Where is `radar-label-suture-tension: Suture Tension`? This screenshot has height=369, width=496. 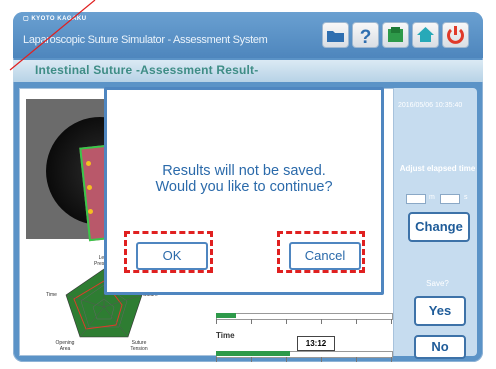
radar-label-suture-tension: Suture Tension is located at coordinates (139, 346).